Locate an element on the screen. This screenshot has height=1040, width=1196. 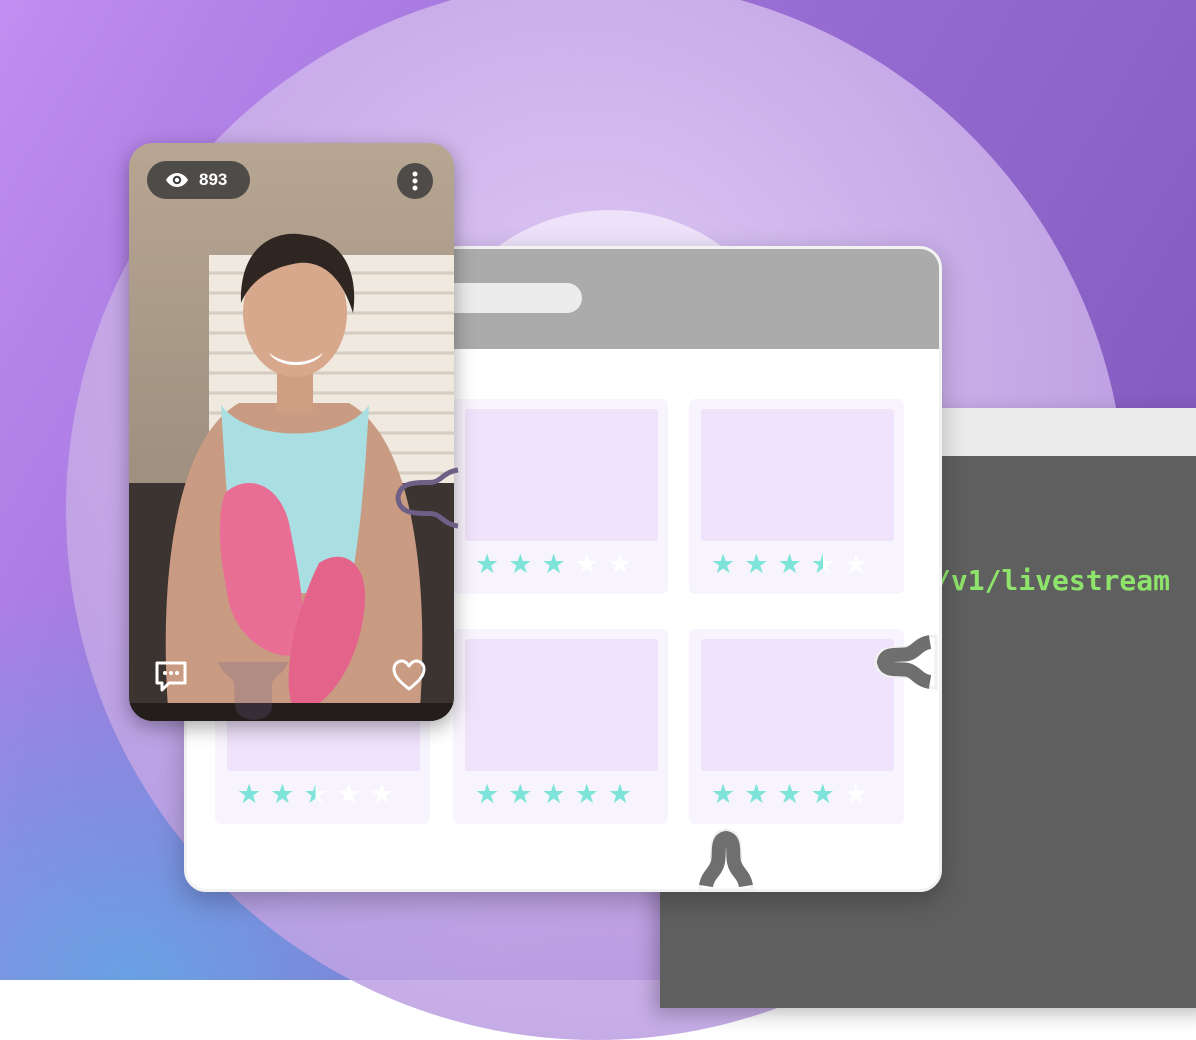
eye-icon is located at coordinates (177, 180).